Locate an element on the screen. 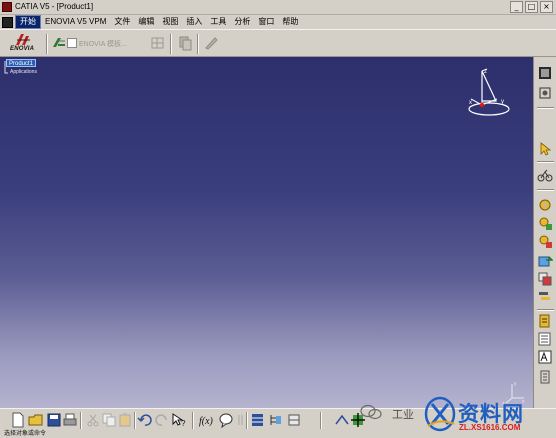  replace-icon is located at coordinates (545, 279).